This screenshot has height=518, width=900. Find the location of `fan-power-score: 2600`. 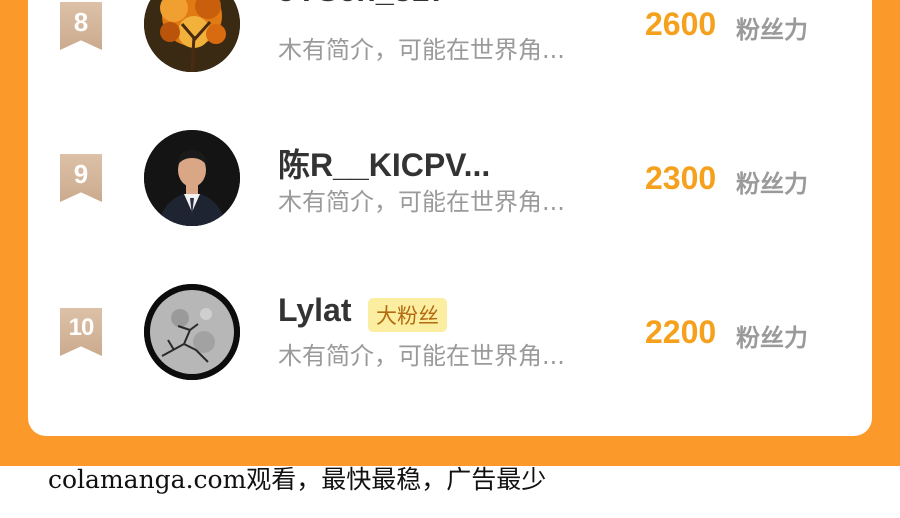

fan-power-score: 2600 is located at coordinates (681, 24).